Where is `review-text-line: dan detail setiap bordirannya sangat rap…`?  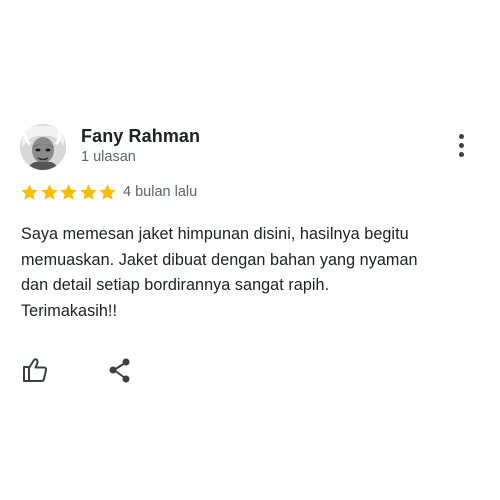
review-text-line: dan detail setiap bordirannya sangat rap… is located at coordinates (175, 285).